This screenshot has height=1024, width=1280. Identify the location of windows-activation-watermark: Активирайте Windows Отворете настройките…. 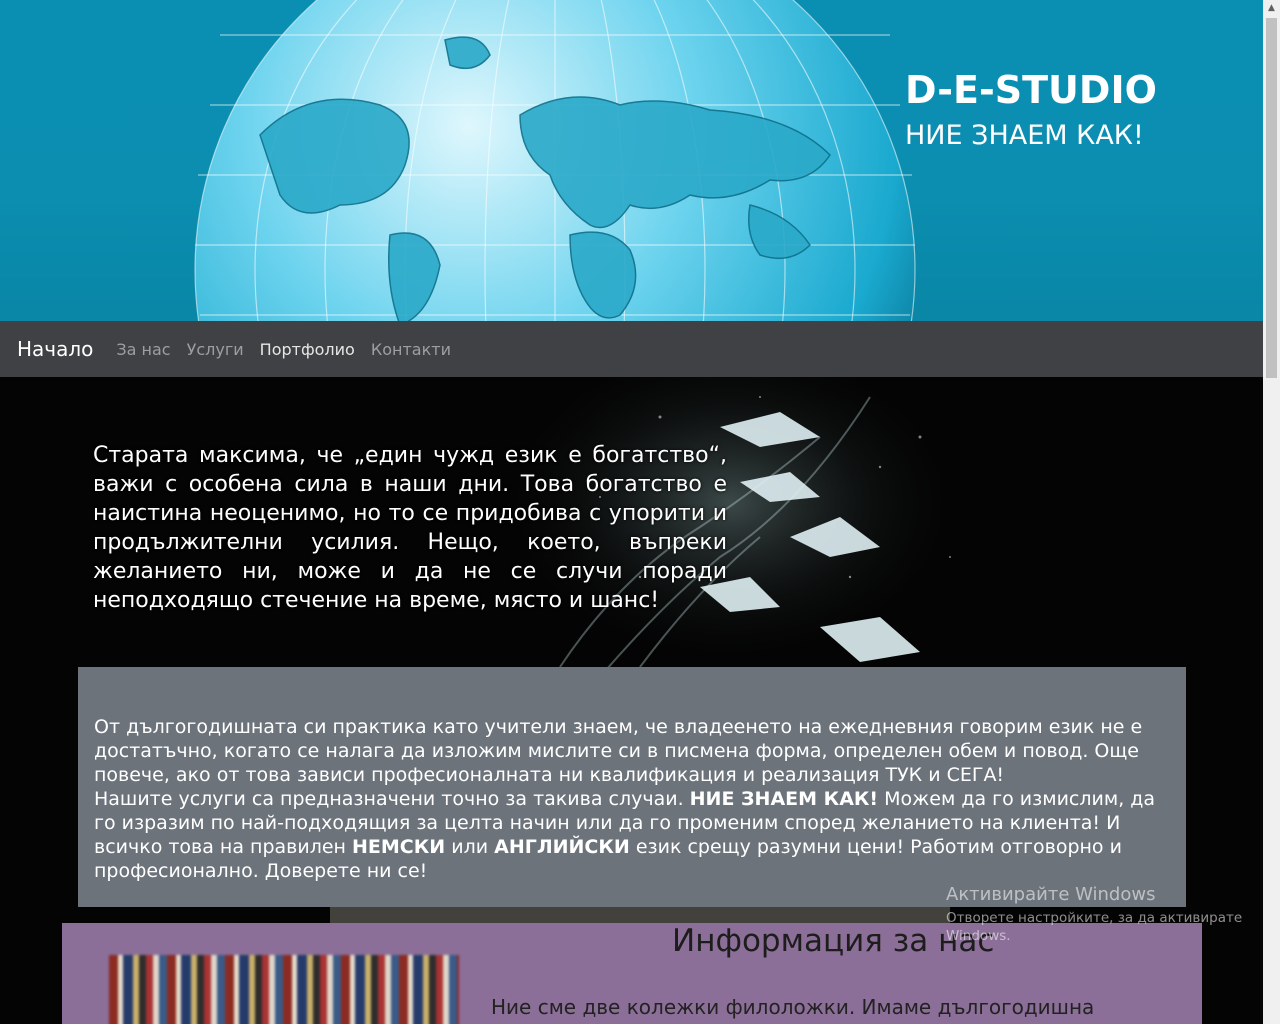
(1113, 914).